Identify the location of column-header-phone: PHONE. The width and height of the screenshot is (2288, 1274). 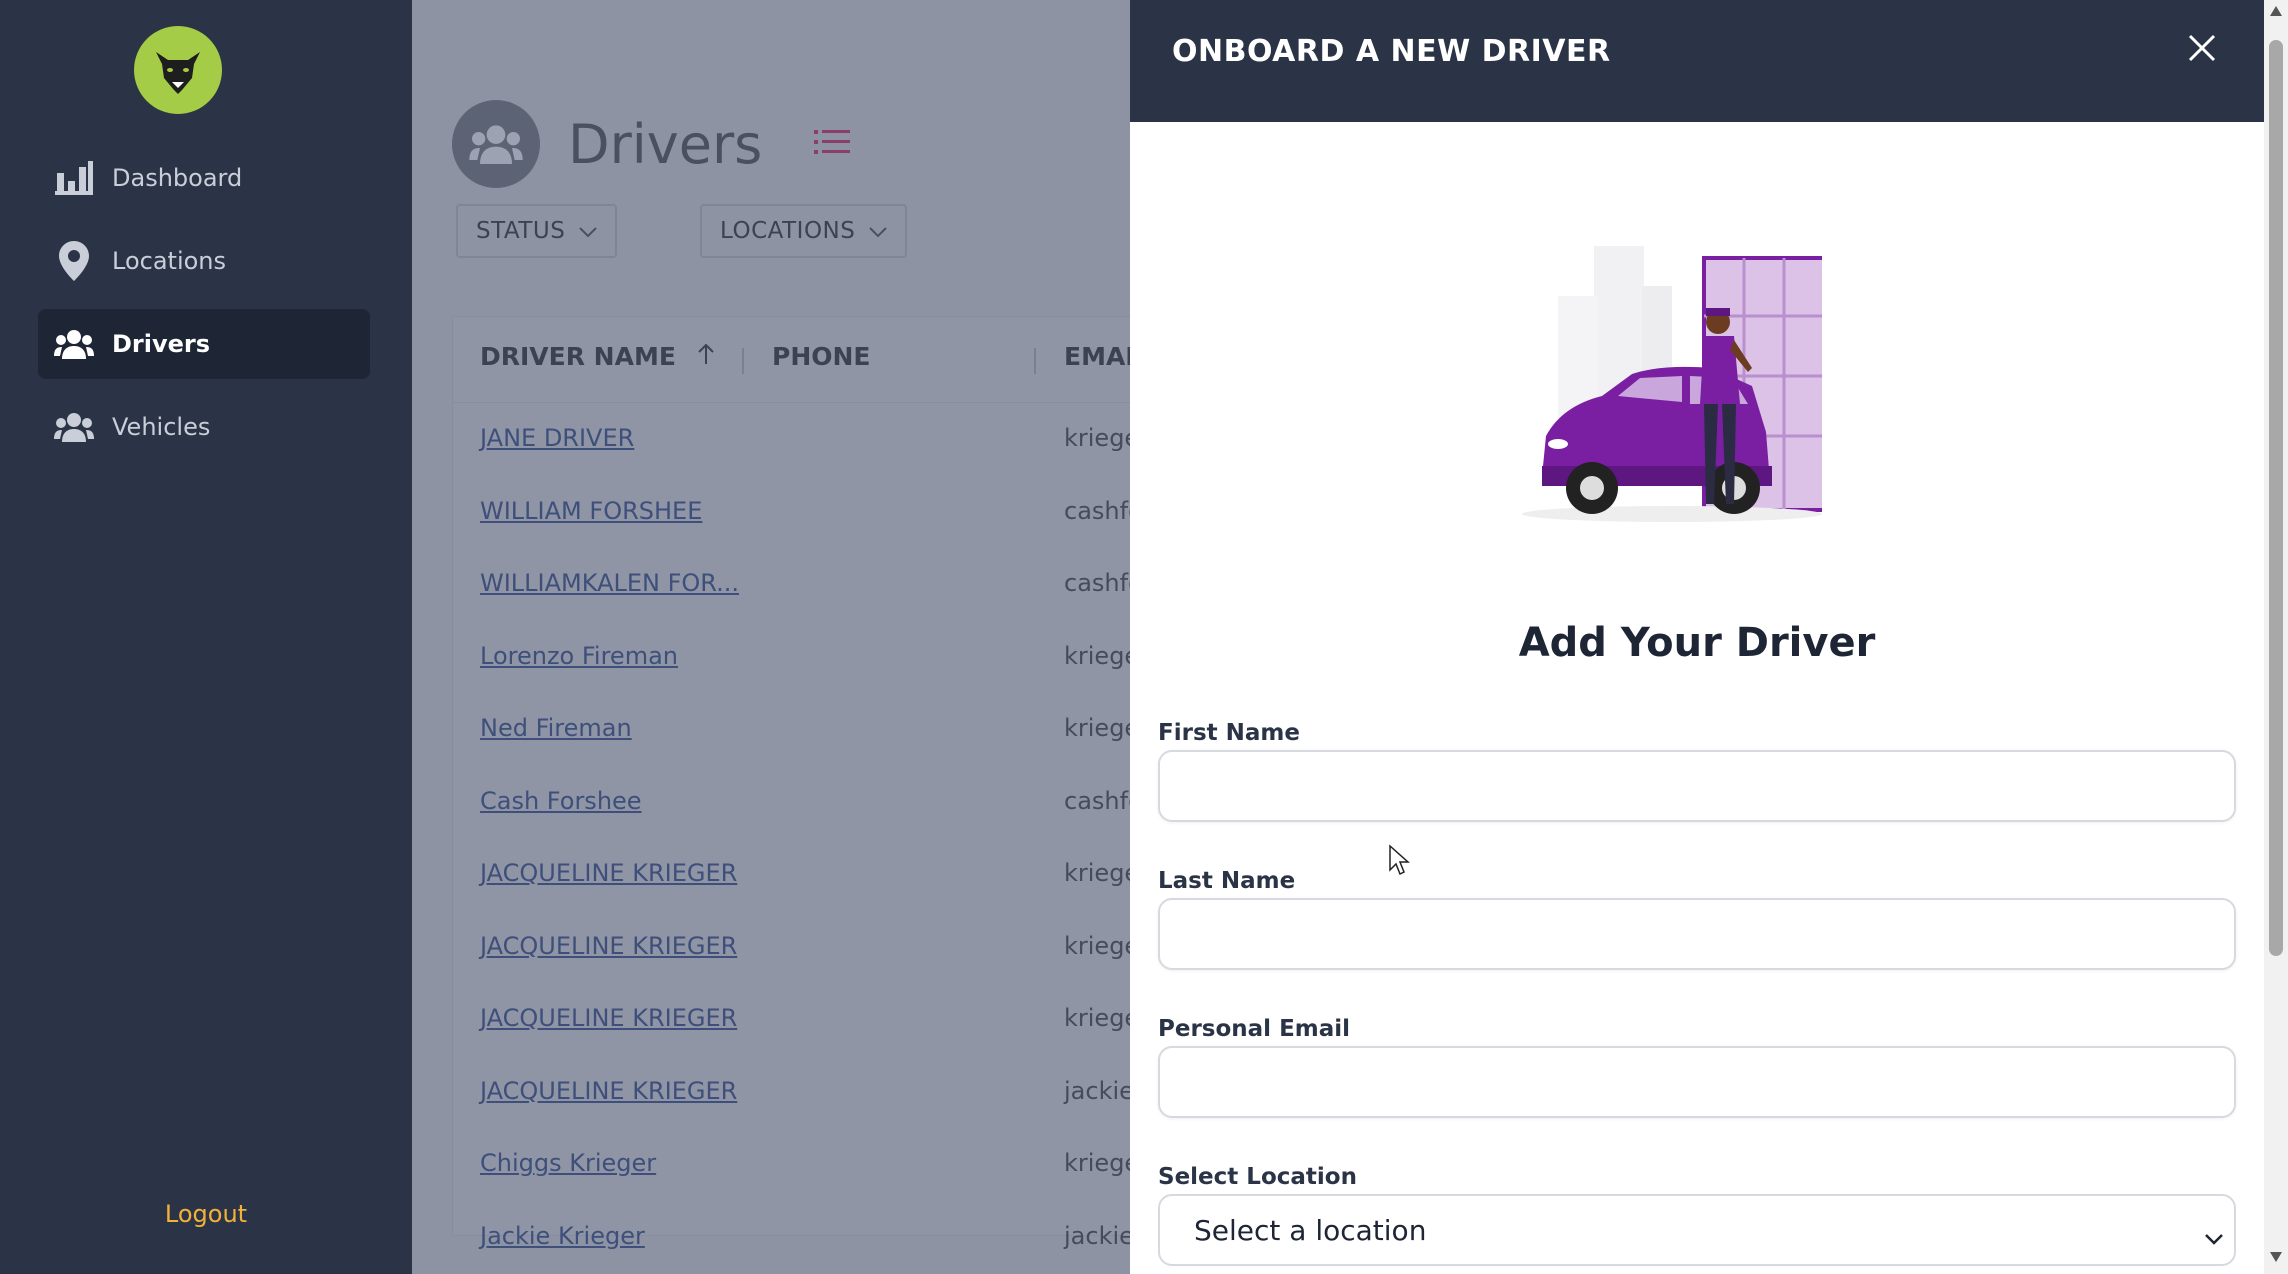
(821, 356).